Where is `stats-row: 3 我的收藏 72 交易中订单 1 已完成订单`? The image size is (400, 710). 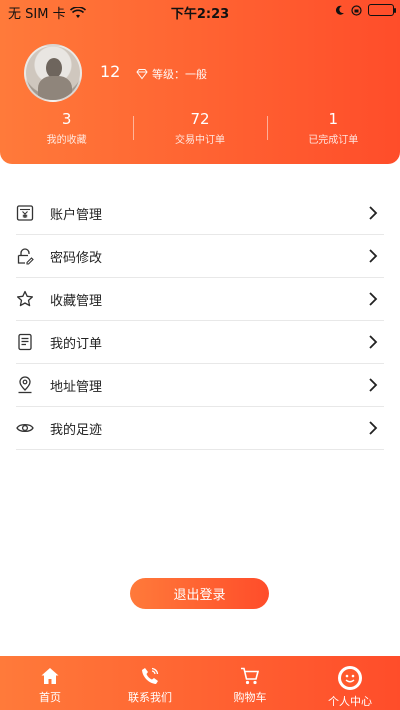
stats-row: 3 我的收藏 72 交易中订单 1 已完成订单 is located at coordinates (200, 130).